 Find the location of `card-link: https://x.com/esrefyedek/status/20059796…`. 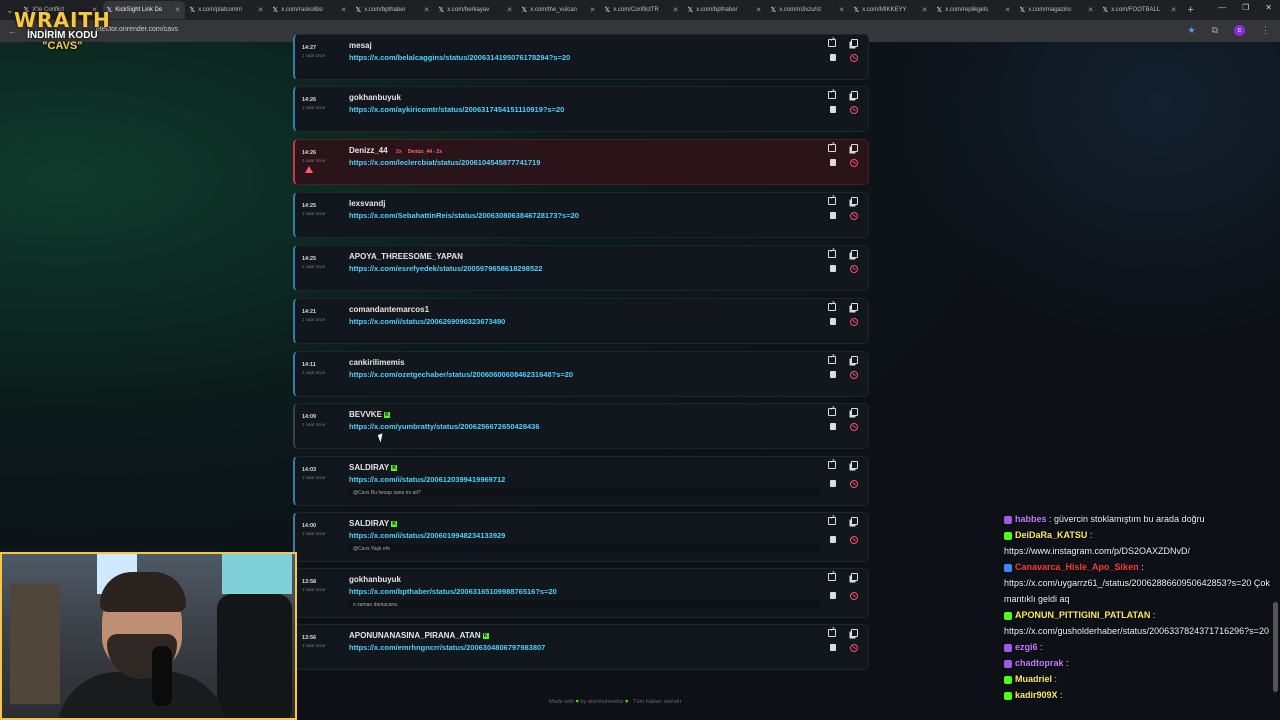

card-link: https://x.com/esrefyedek/status/20059796… is located at coordinates (445, 268).